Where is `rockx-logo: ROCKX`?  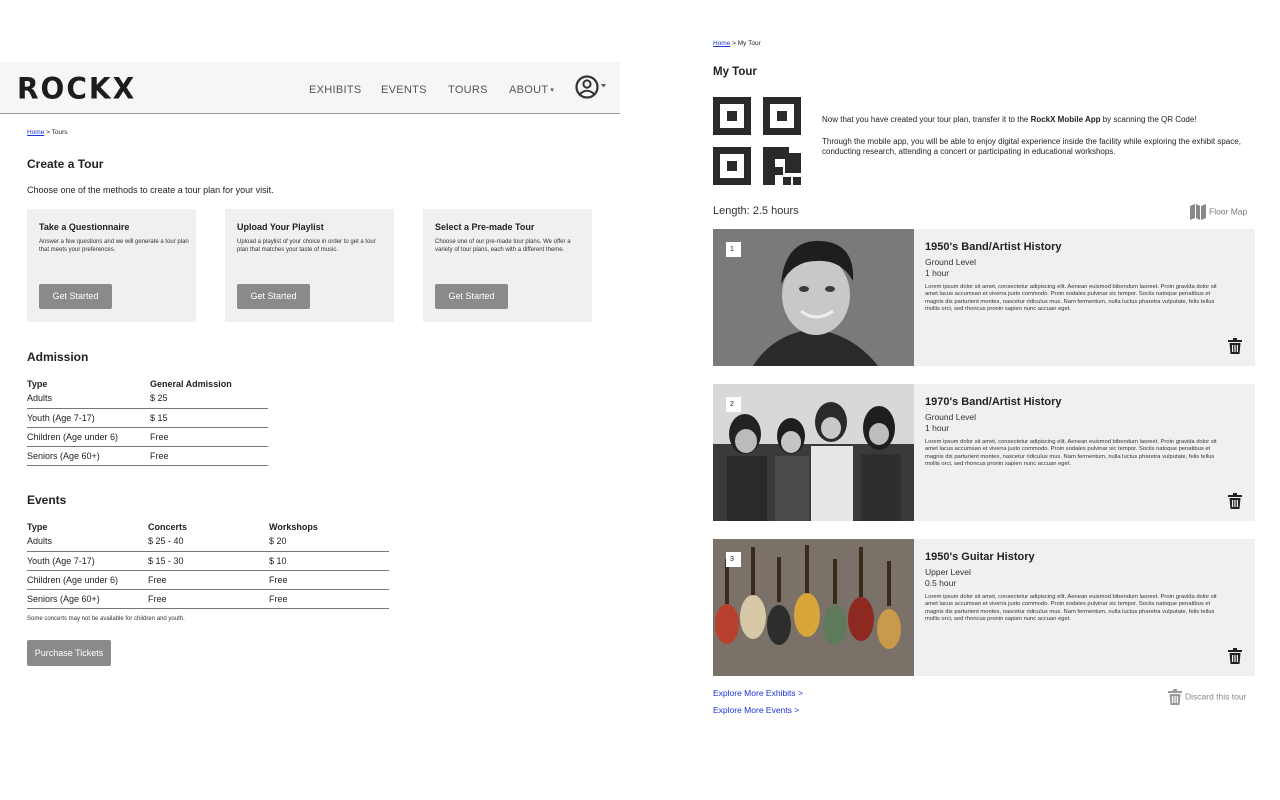
rockx-logo: ROCKX is located at coordinates (76, 88).